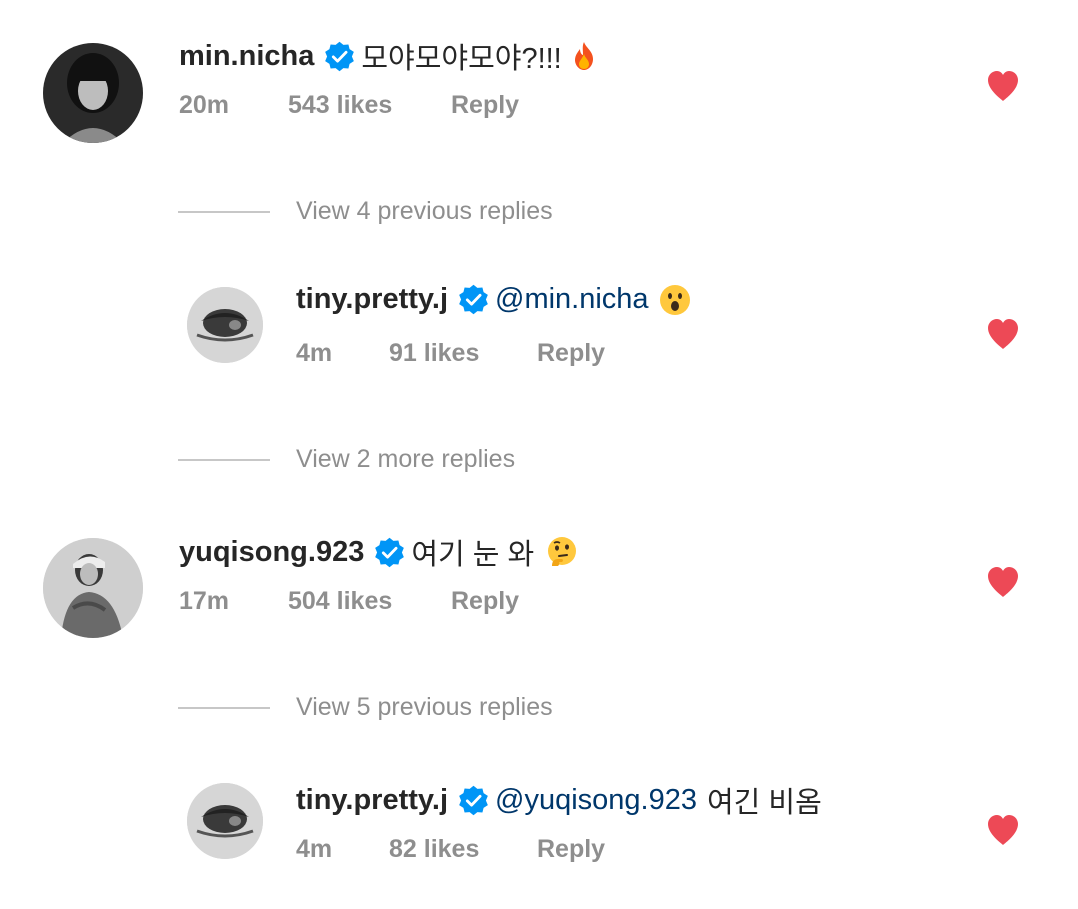  What do you see at coordinates (434, 849) in the screenshot?
I see `likes-count: 82 likes` at bounding box center [434, 849].